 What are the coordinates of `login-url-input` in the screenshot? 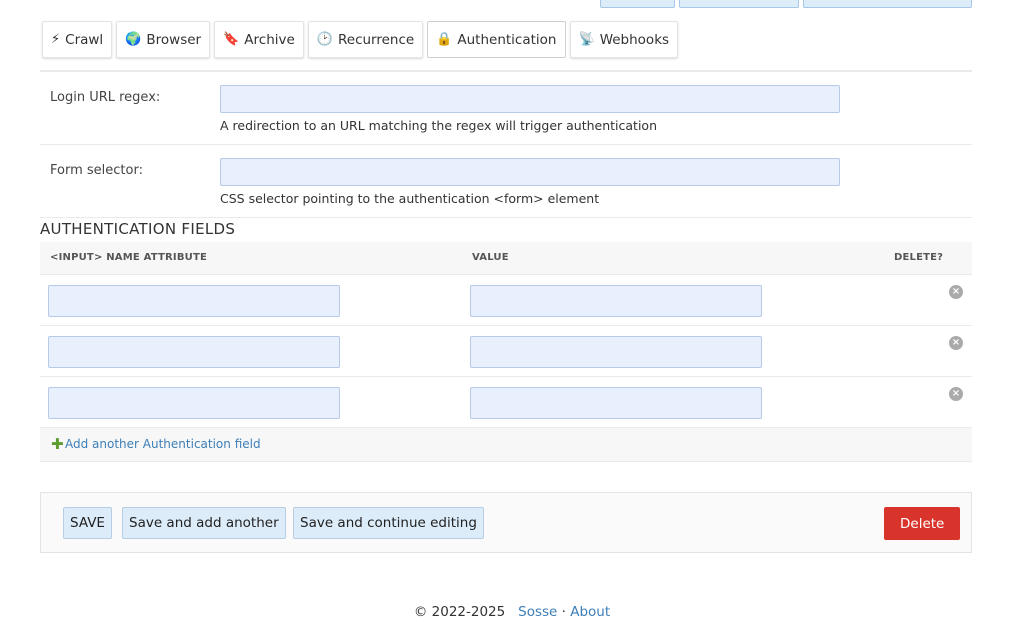 It's located at (530, 99).